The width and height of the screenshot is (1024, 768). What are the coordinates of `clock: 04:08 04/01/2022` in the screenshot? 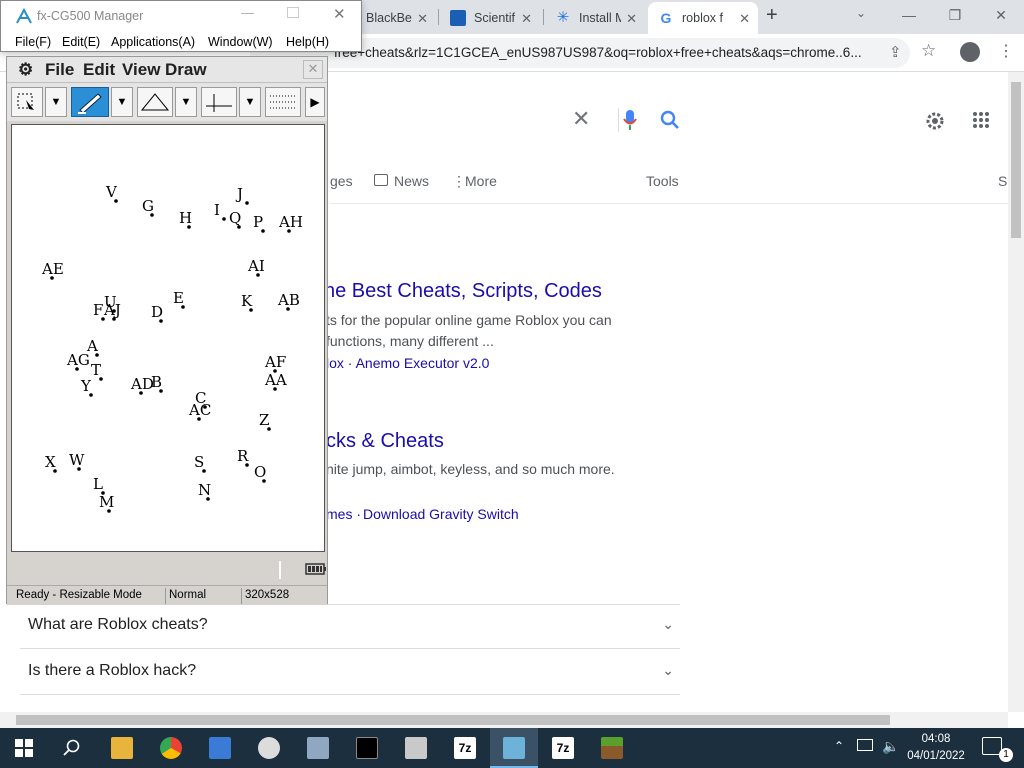 It's located at (936, 748).